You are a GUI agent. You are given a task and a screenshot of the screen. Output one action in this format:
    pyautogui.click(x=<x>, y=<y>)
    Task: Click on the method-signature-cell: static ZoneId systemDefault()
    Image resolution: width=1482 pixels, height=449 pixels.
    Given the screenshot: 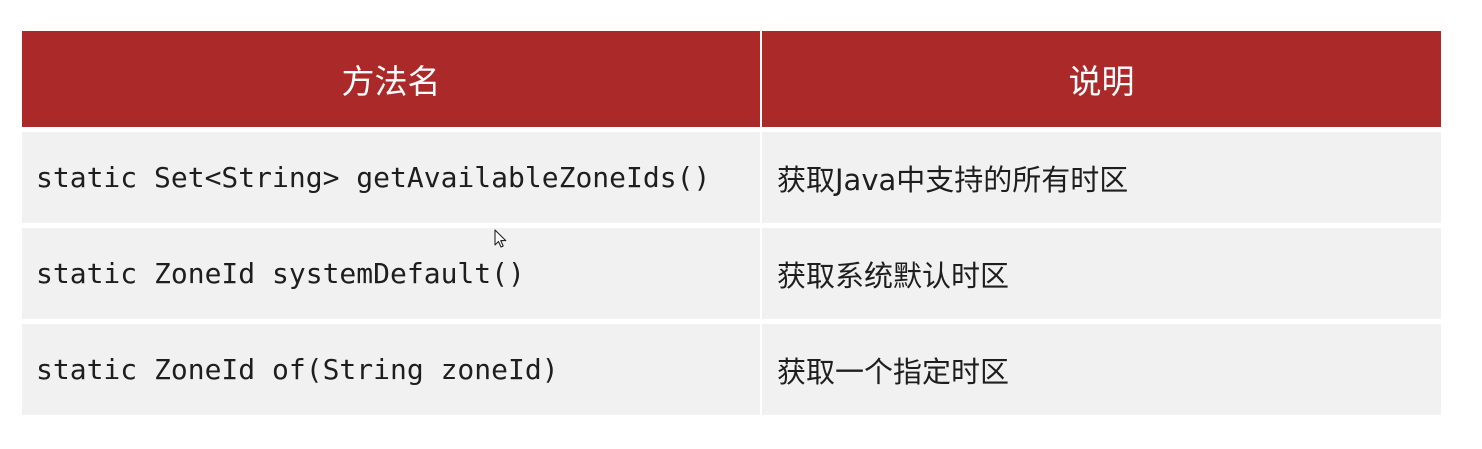 What is the action you would take?
    pyautogui.click(x=391, y=273)
    